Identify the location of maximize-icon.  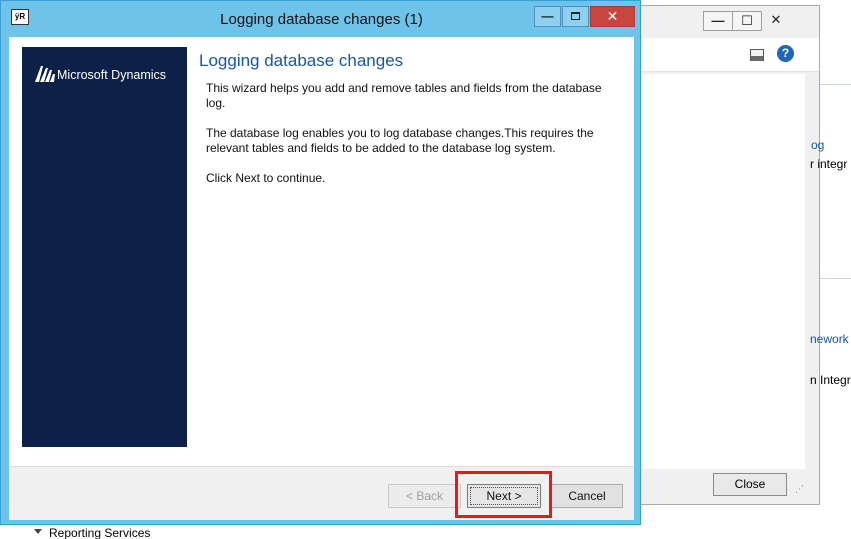
(575, 16).